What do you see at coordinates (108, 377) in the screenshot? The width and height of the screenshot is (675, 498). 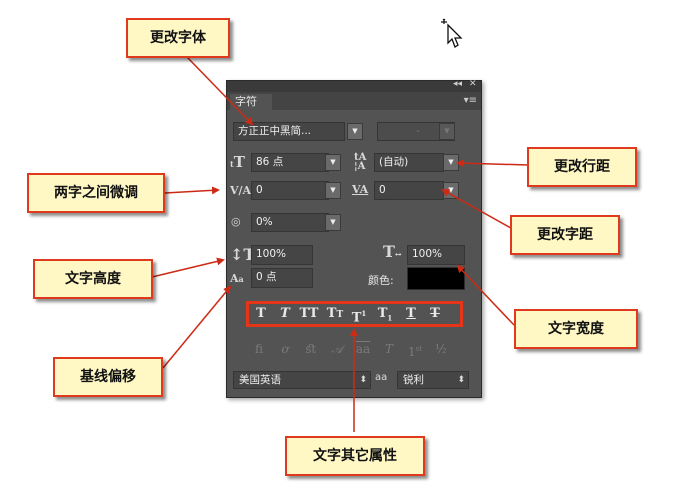 I see `callout-baseline-shift: 基线偏移` at bounding box center [108, 377].